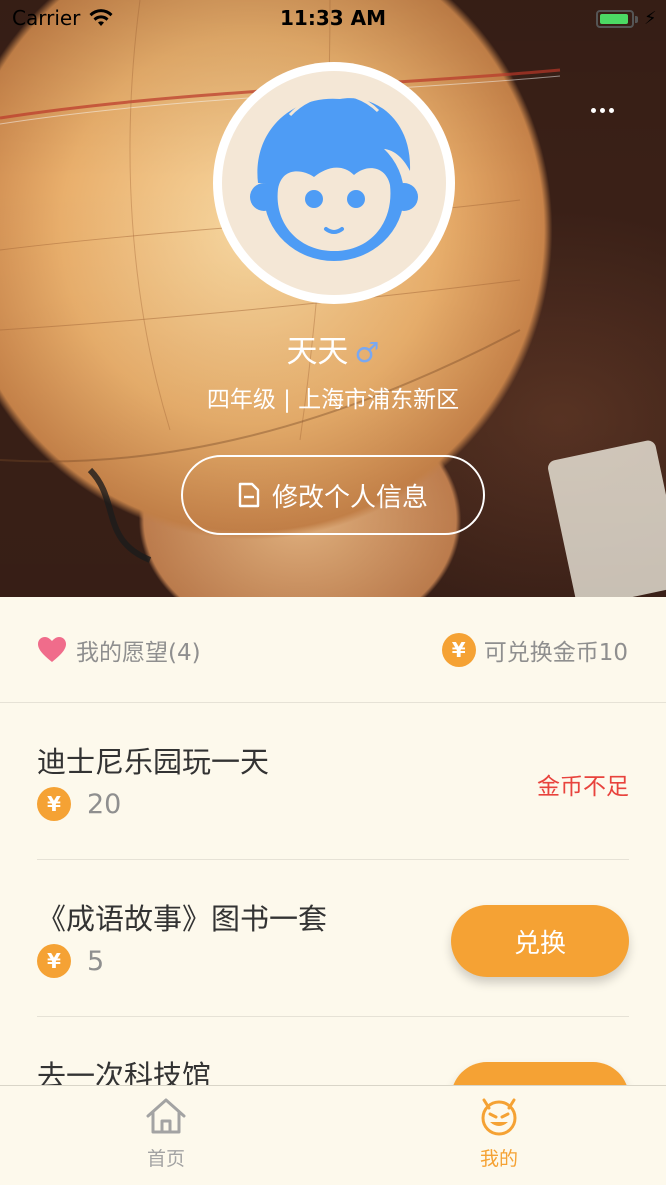  I want to click on battery-icon, so click(617, 19).